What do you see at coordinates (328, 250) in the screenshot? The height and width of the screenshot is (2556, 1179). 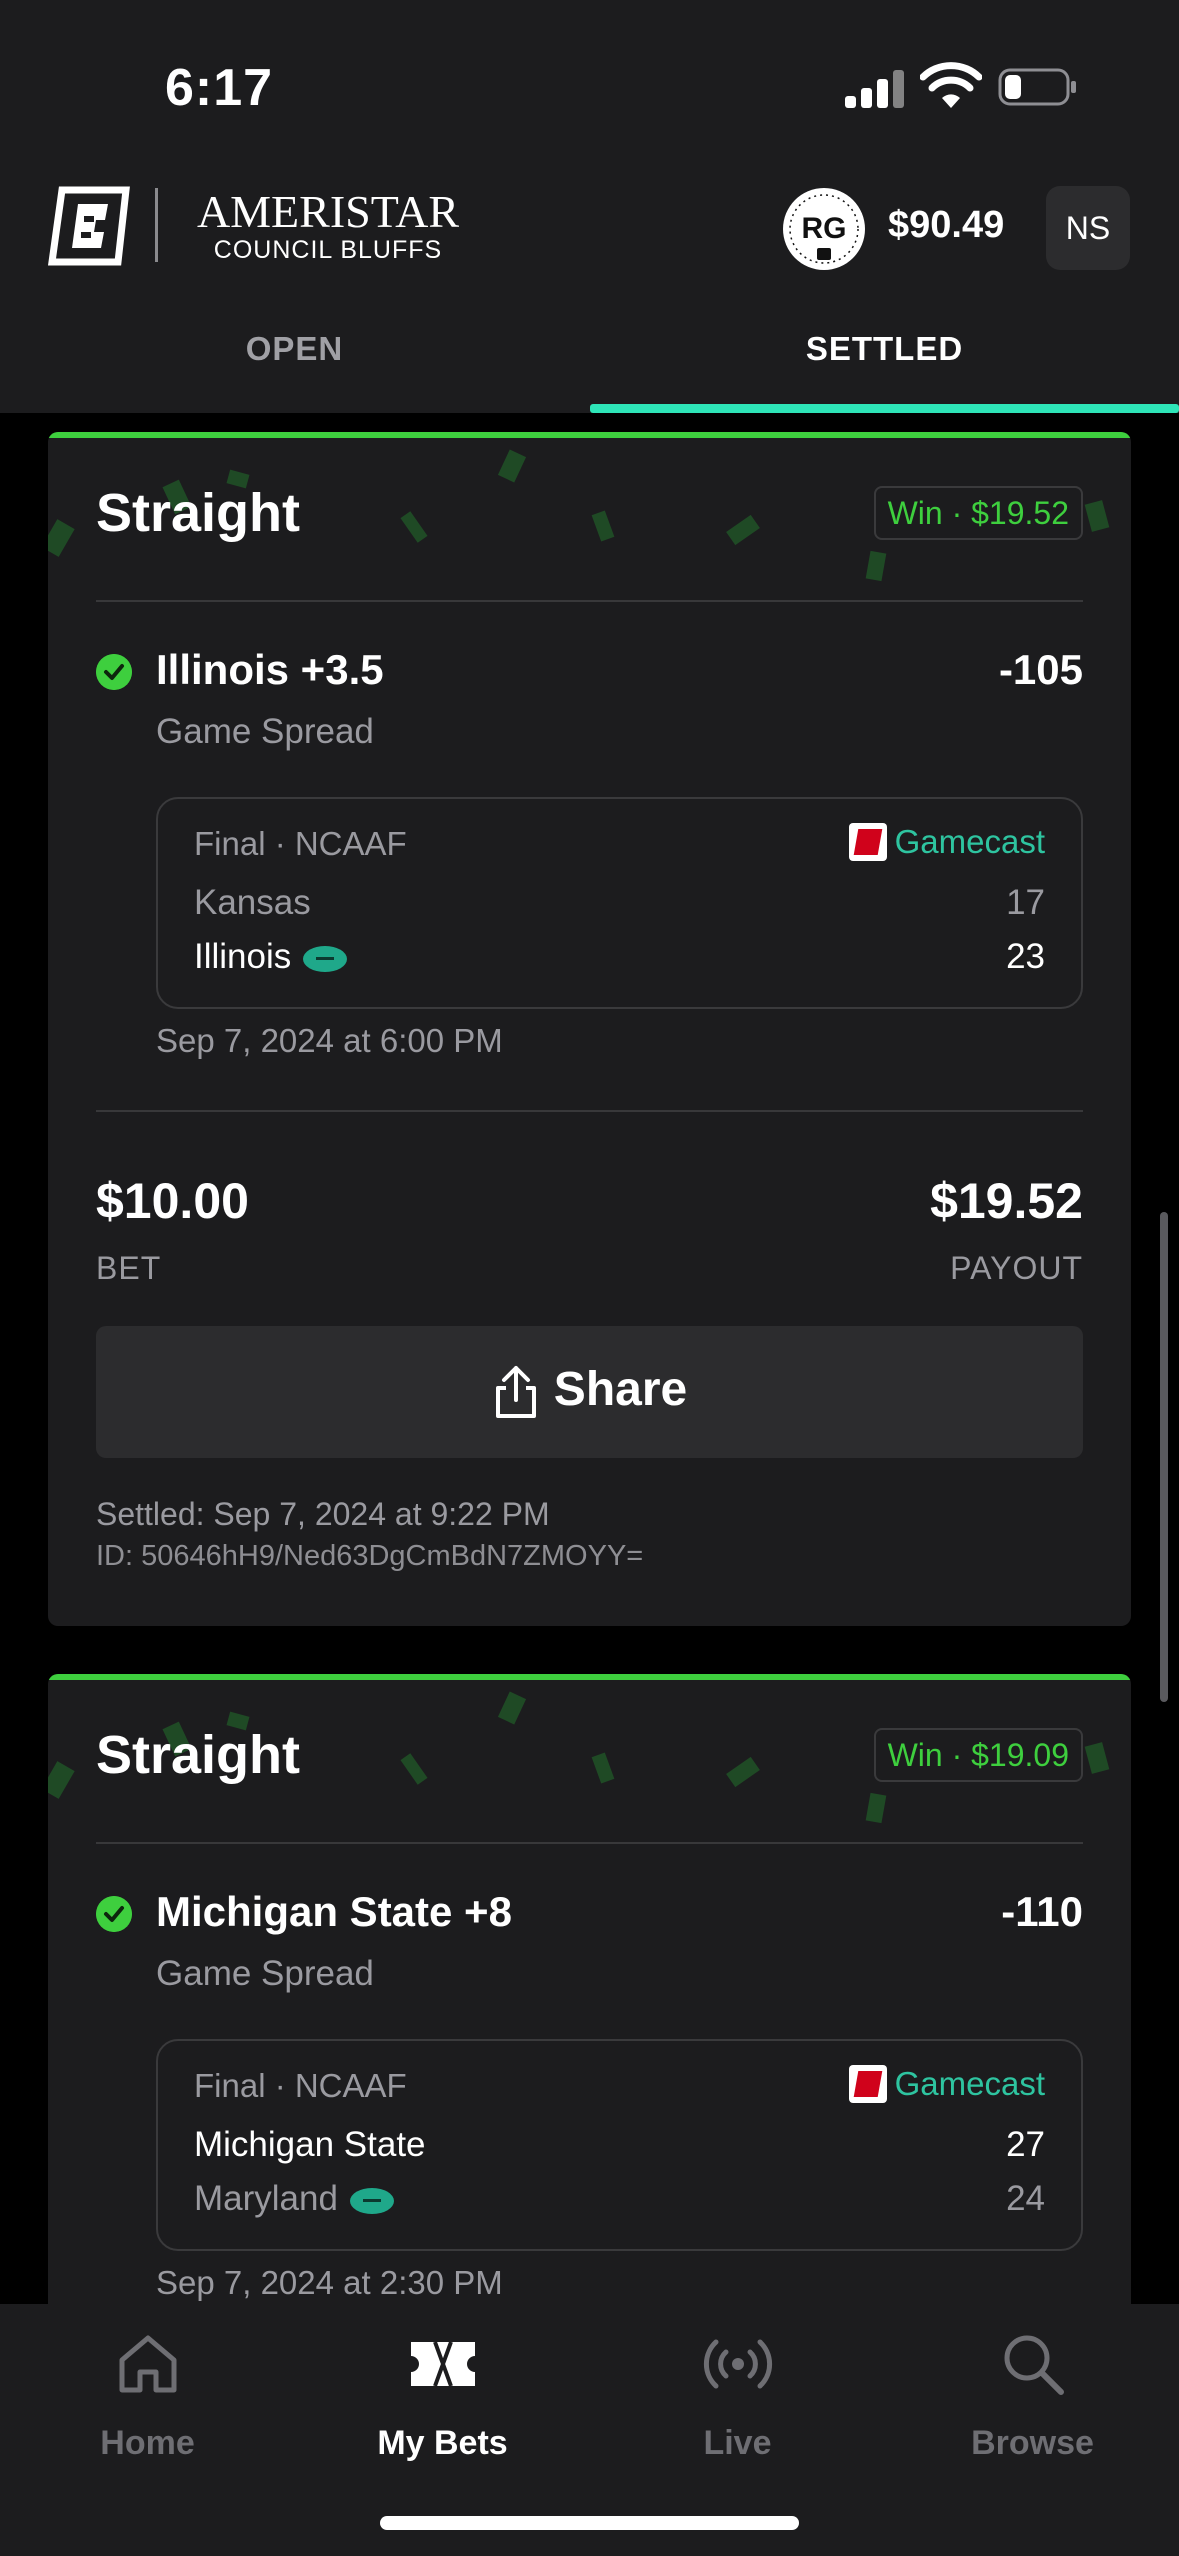 I see `brand-location: COUNCIL BLUFFS` at bounding box center [328, 250].